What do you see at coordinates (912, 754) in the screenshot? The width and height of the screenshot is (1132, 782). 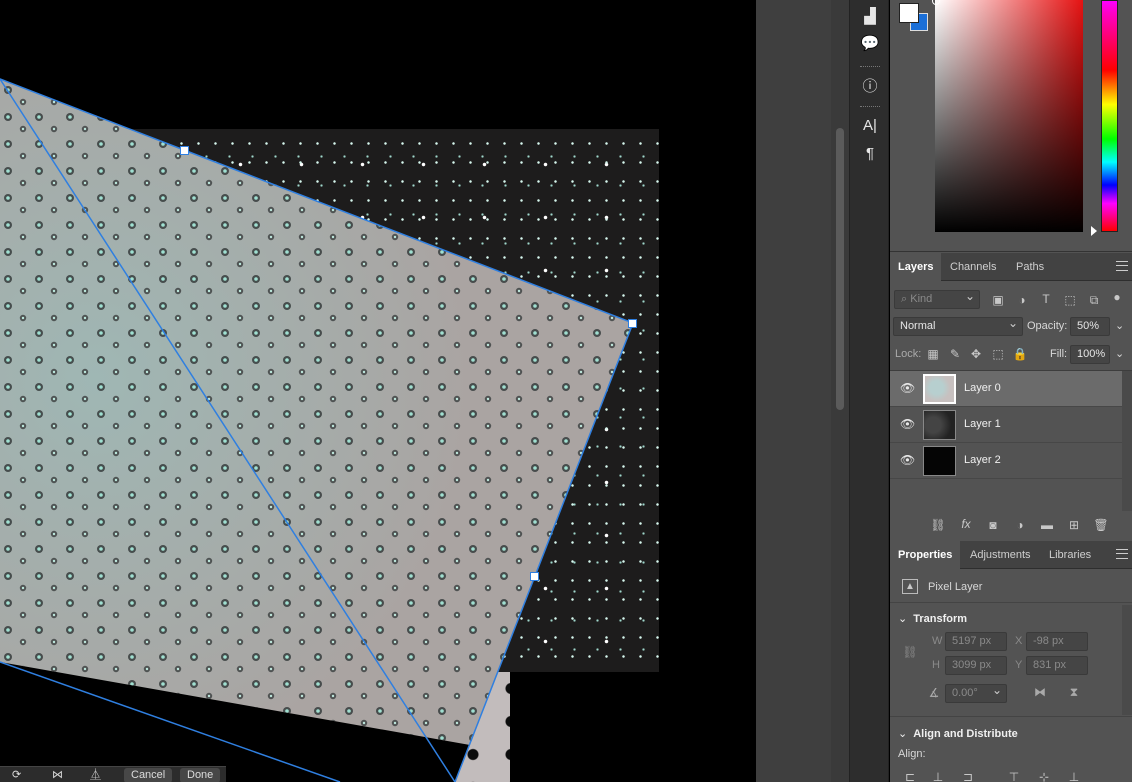 I see `align-label: Align:` at bounding box center [912, 754].